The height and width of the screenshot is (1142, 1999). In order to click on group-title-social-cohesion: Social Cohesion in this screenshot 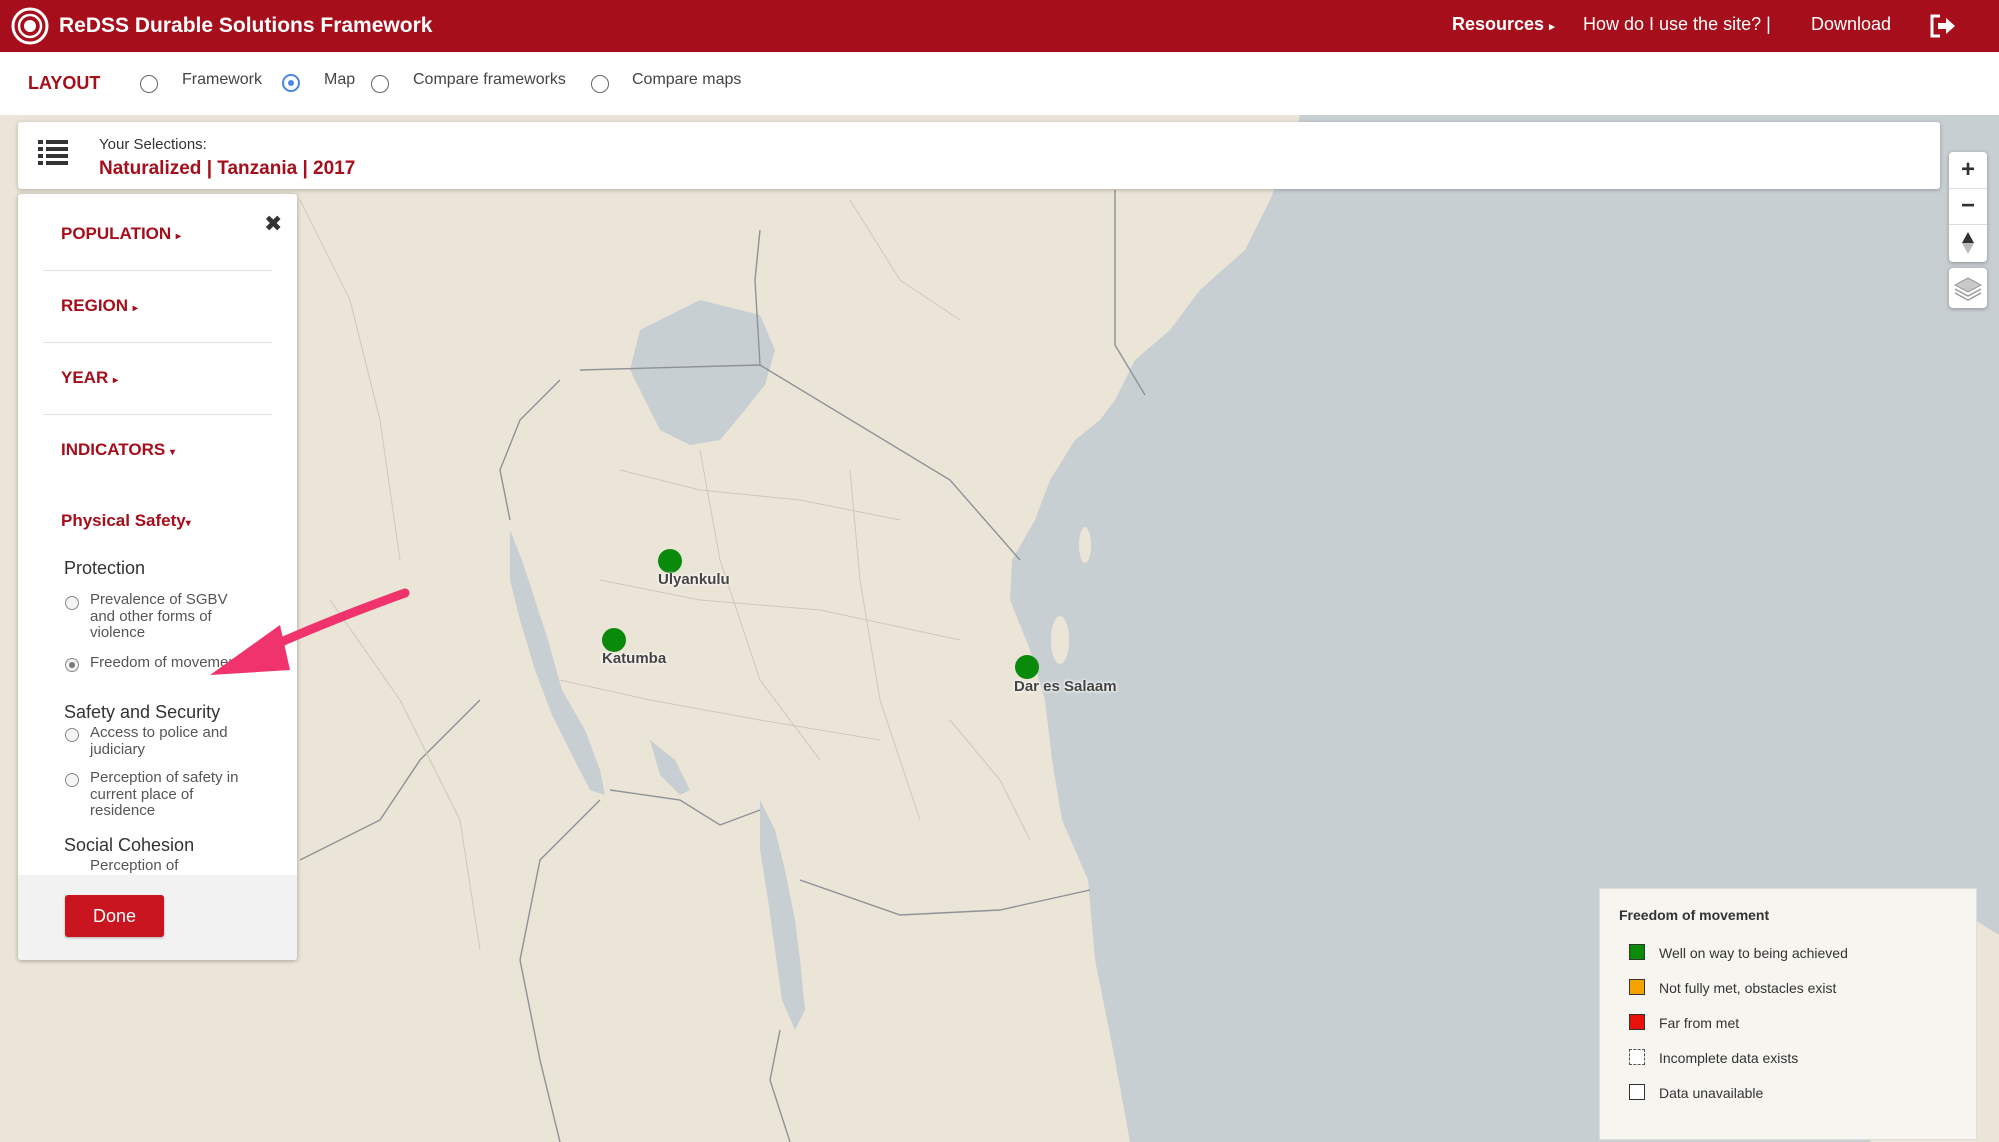, I will do `click(129, 845)`.